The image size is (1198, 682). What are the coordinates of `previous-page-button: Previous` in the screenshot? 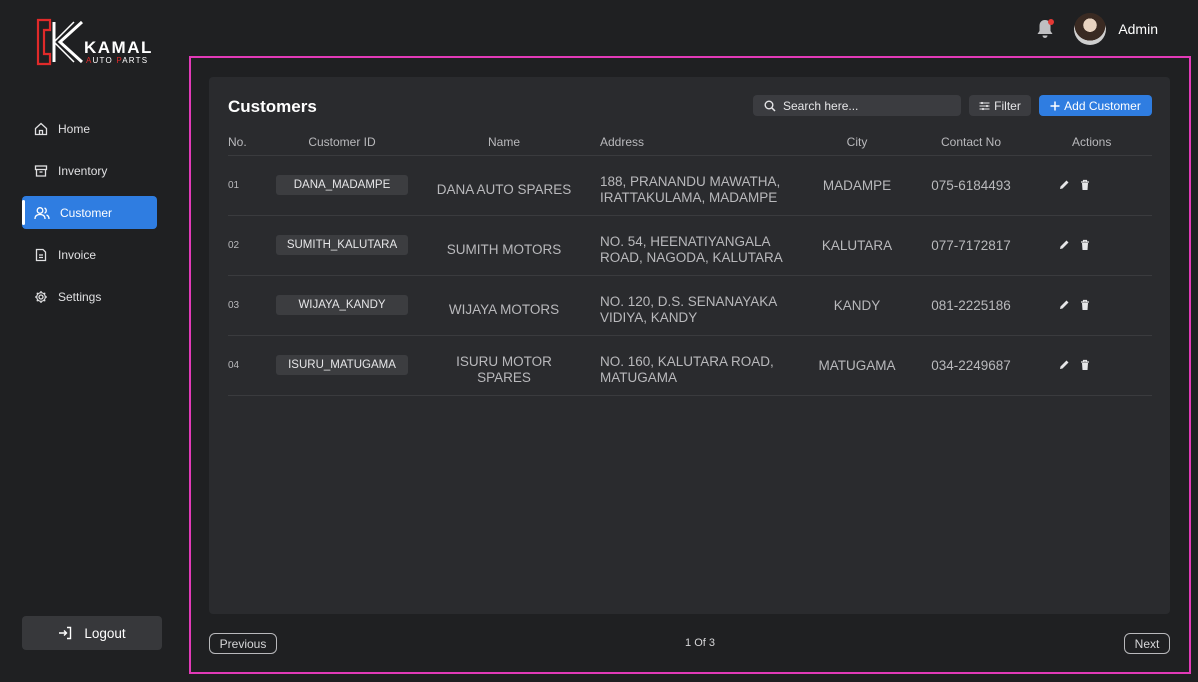 It's located at (243, 643).